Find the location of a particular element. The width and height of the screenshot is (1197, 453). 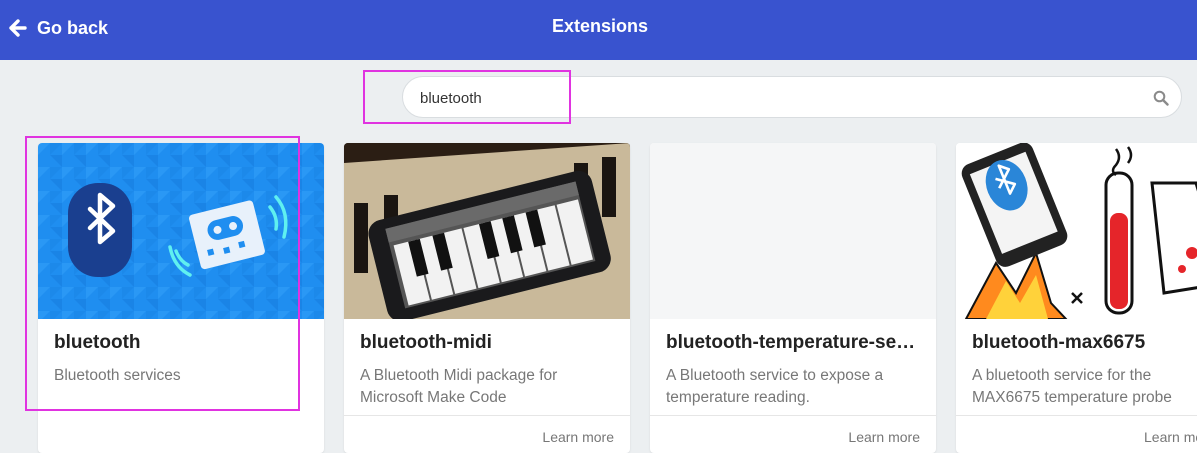

search-highlight-box is located at coordinates (467, 97).